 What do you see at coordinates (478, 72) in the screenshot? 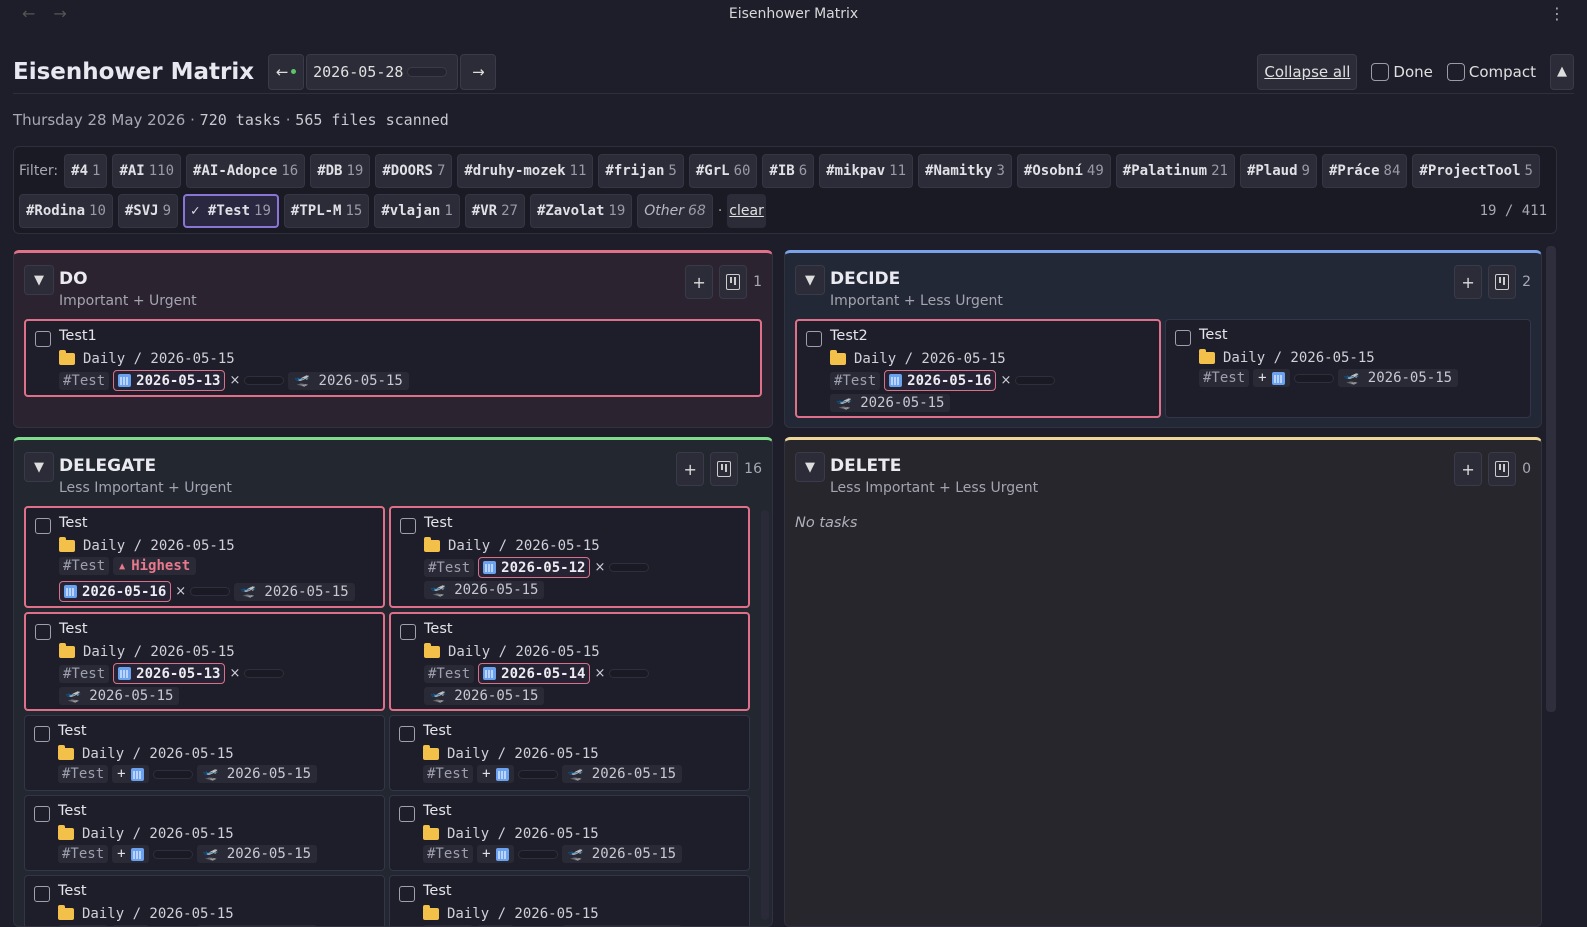
I see `next-day-button: →` at bounding box center [478, 72].